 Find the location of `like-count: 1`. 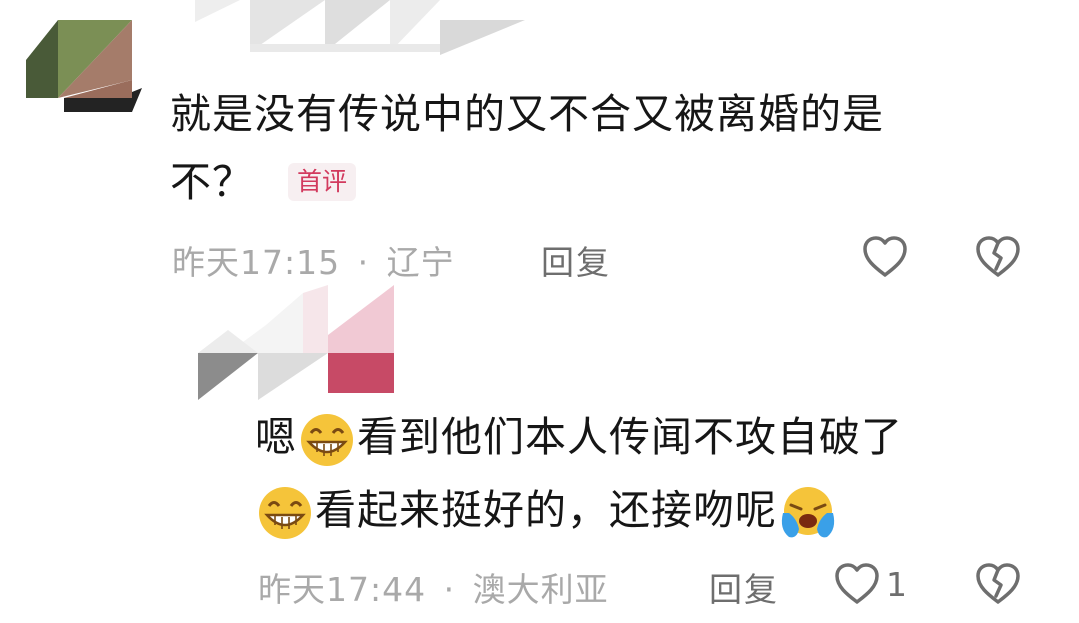

like-count: 1 is located at coordinates (896, 584).